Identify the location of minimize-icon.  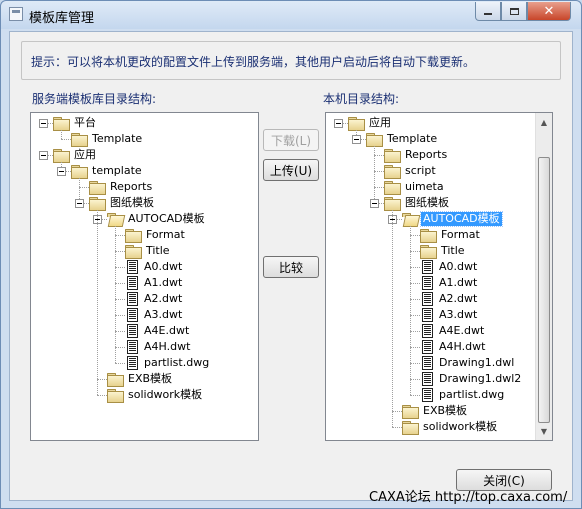
(488, 14).